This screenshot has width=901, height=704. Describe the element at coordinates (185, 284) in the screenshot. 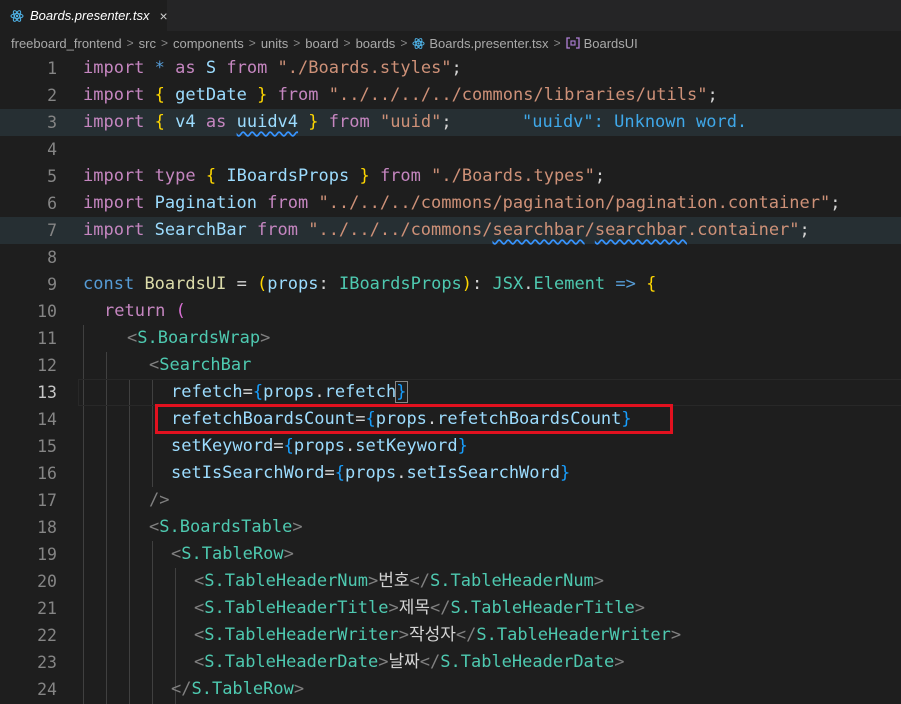

I see `code-token: BoardsUI` at that location.